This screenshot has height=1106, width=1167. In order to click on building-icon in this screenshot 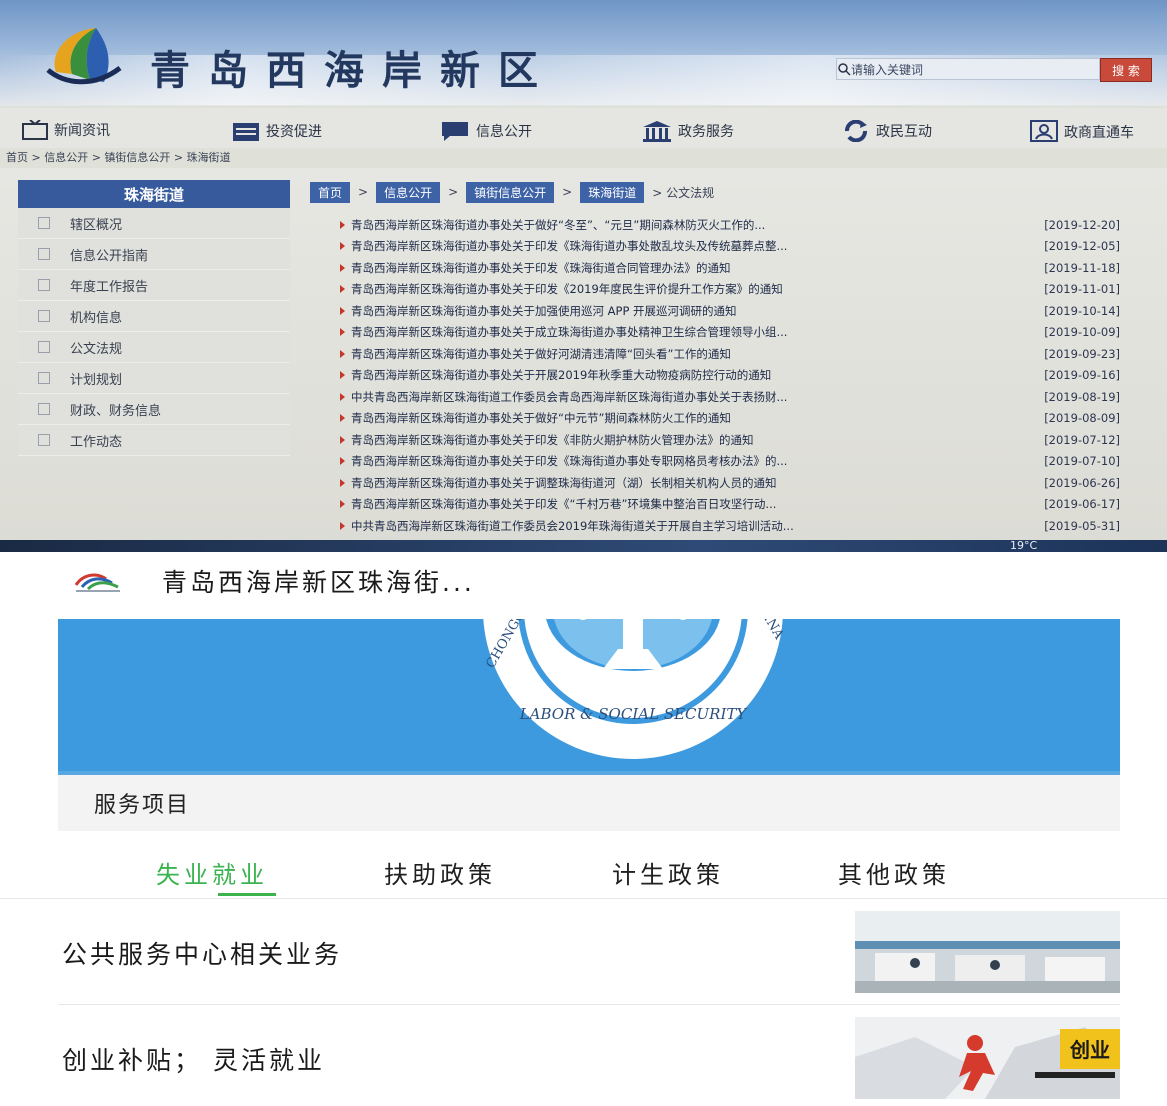, I will do `click(657, 131)`.